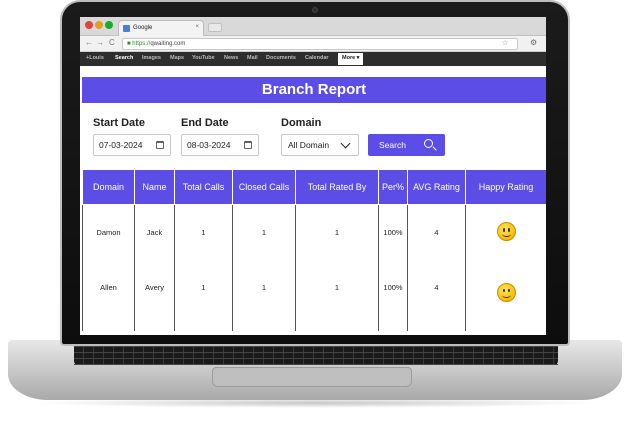  I want to click on camera-icon, so click(315, 10).